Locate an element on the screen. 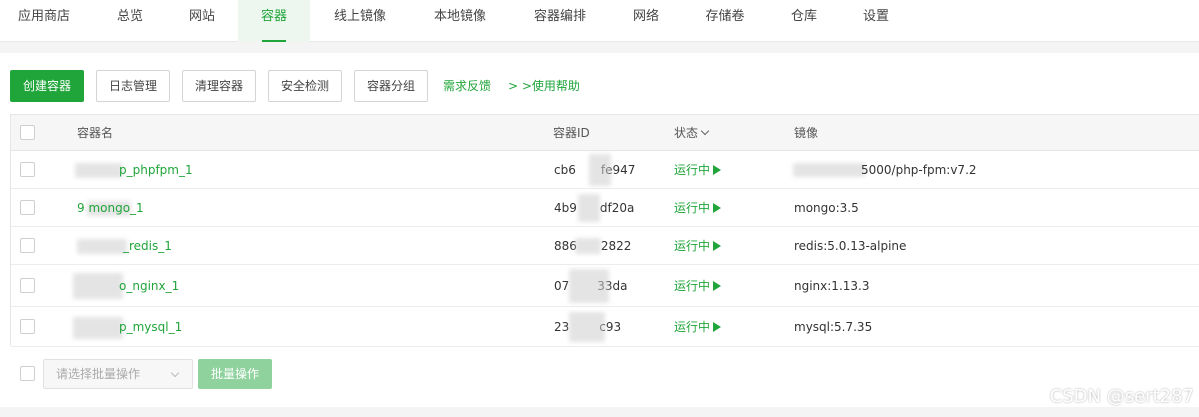 The height and width of the screenshot is (417, 1199). table-row: o_nginx_1 07 33da 运行中 nginx:1.13.3 is located at coordinates (605, 286).